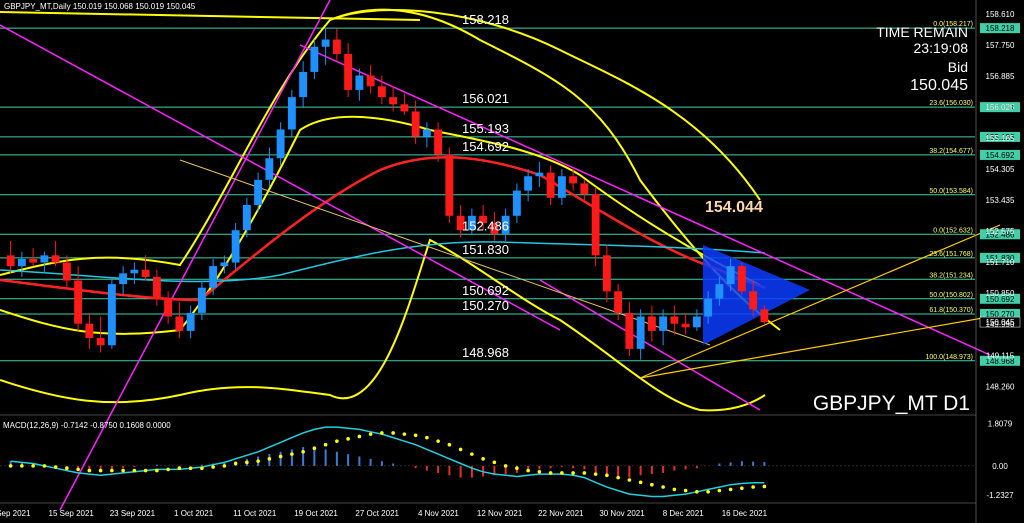 Image resolution: width=1024 pixels, height=523 pixels. Describe the element at coordinates (485, 249) in the screenshot. I see `level-label: 151.830` at that location.